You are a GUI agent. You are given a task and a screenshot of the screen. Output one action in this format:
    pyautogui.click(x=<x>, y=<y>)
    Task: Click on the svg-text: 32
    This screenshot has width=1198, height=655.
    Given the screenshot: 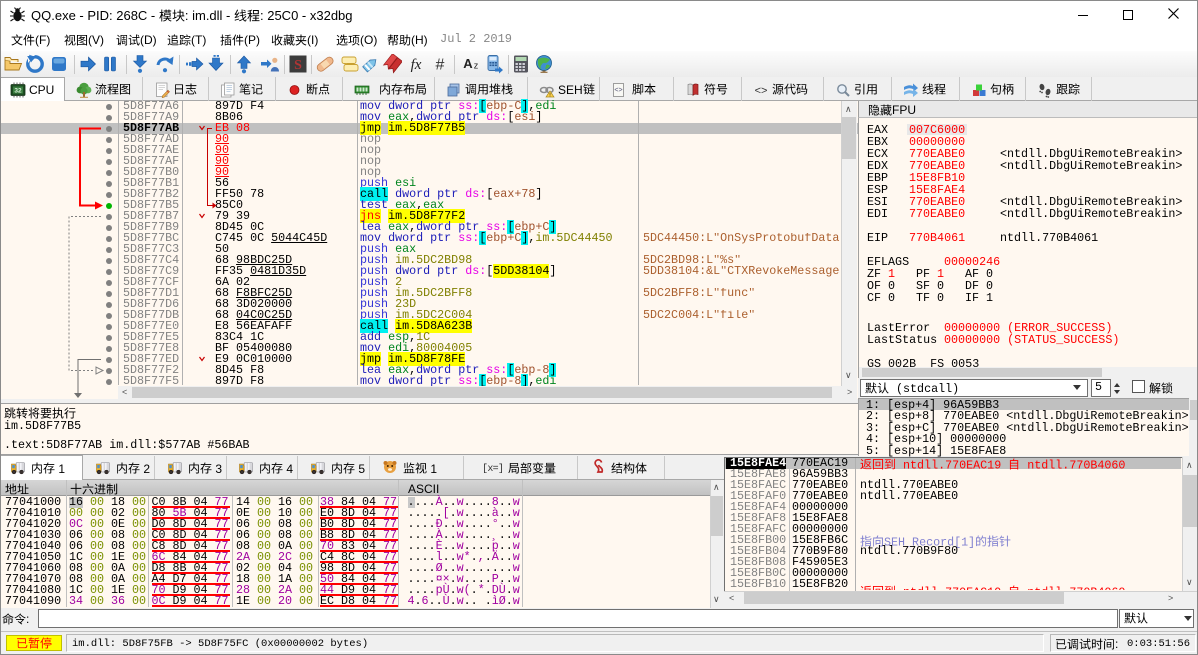 What is the action you would take?
    pyautogui.click(x=18, y=91)
    